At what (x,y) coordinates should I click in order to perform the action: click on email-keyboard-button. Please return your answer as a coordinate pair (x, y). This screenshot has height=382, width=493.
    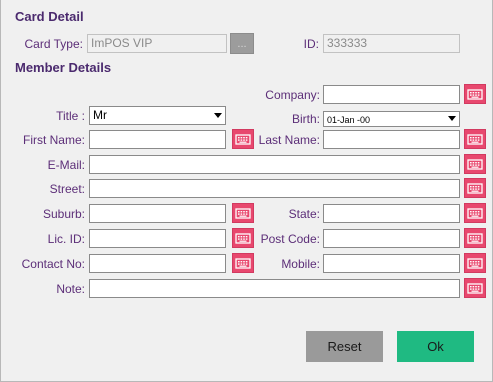
    Looking at the image, I should click on (475, 164).